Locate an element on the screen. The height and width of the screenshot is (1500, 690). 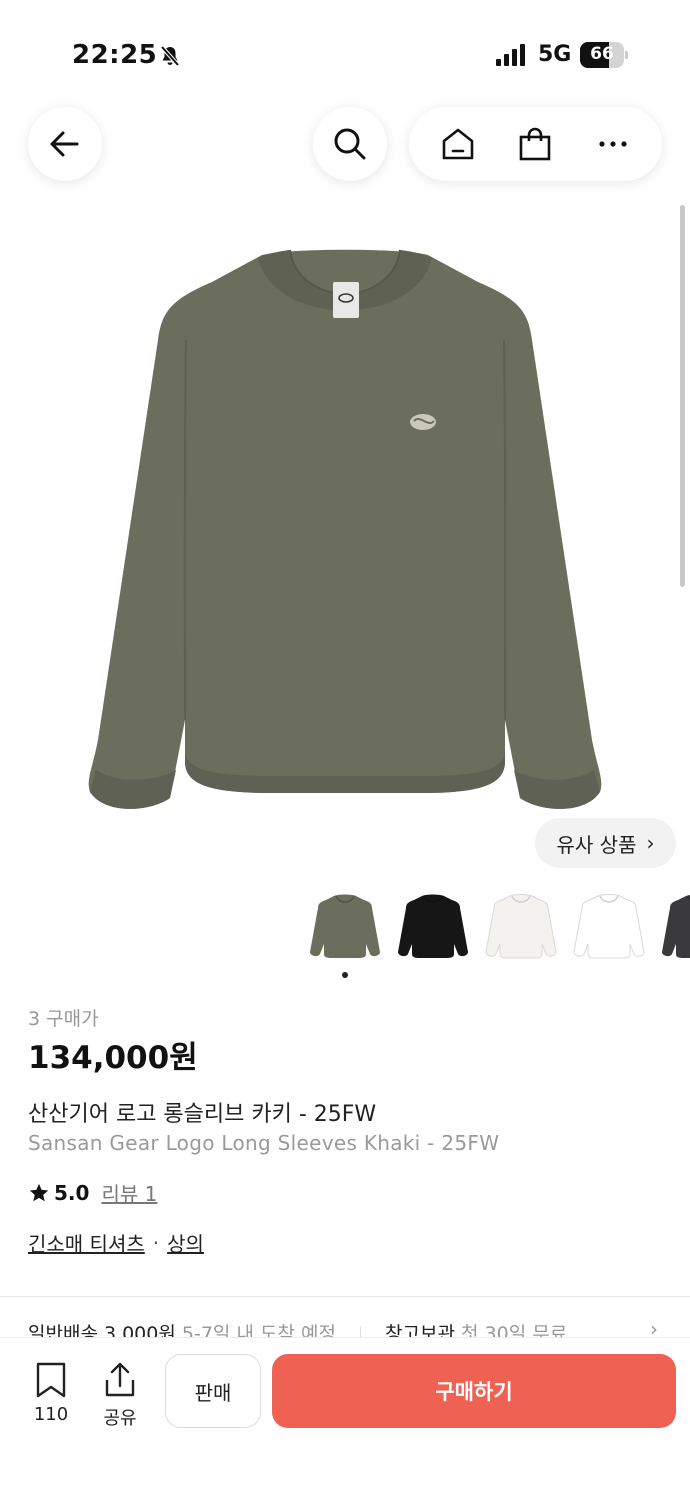
share-icon is located at coordinates (120, 1379).